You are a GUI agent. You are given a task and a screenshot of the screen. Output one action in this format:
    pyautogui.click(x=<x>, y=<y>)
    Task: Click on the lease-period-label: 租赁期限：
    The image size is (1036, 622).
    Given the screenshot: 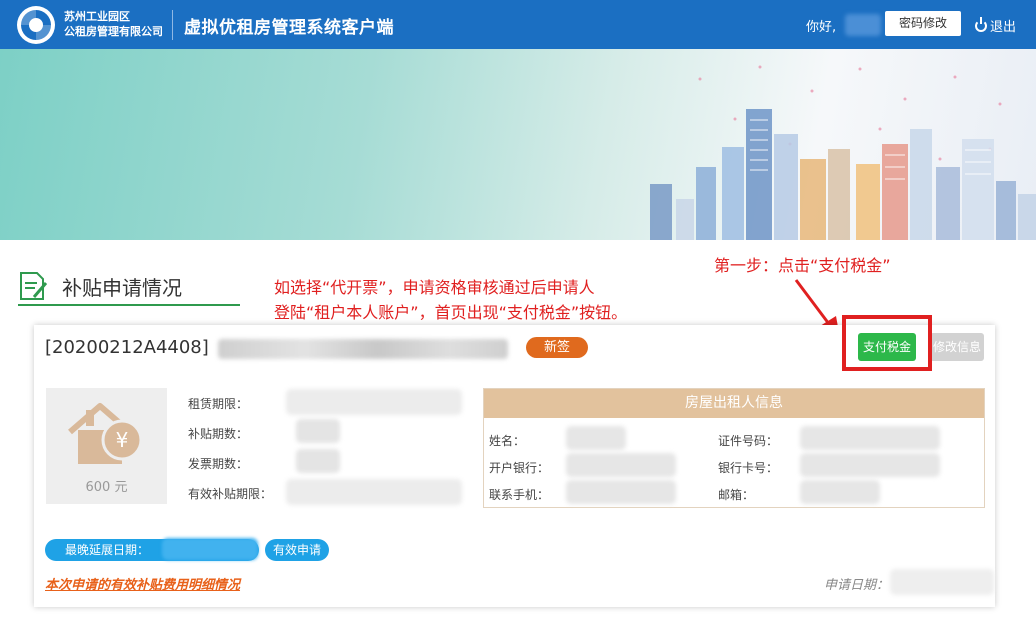 What is the action you would take?
    pyautogui.click(x=218, y=404)
    